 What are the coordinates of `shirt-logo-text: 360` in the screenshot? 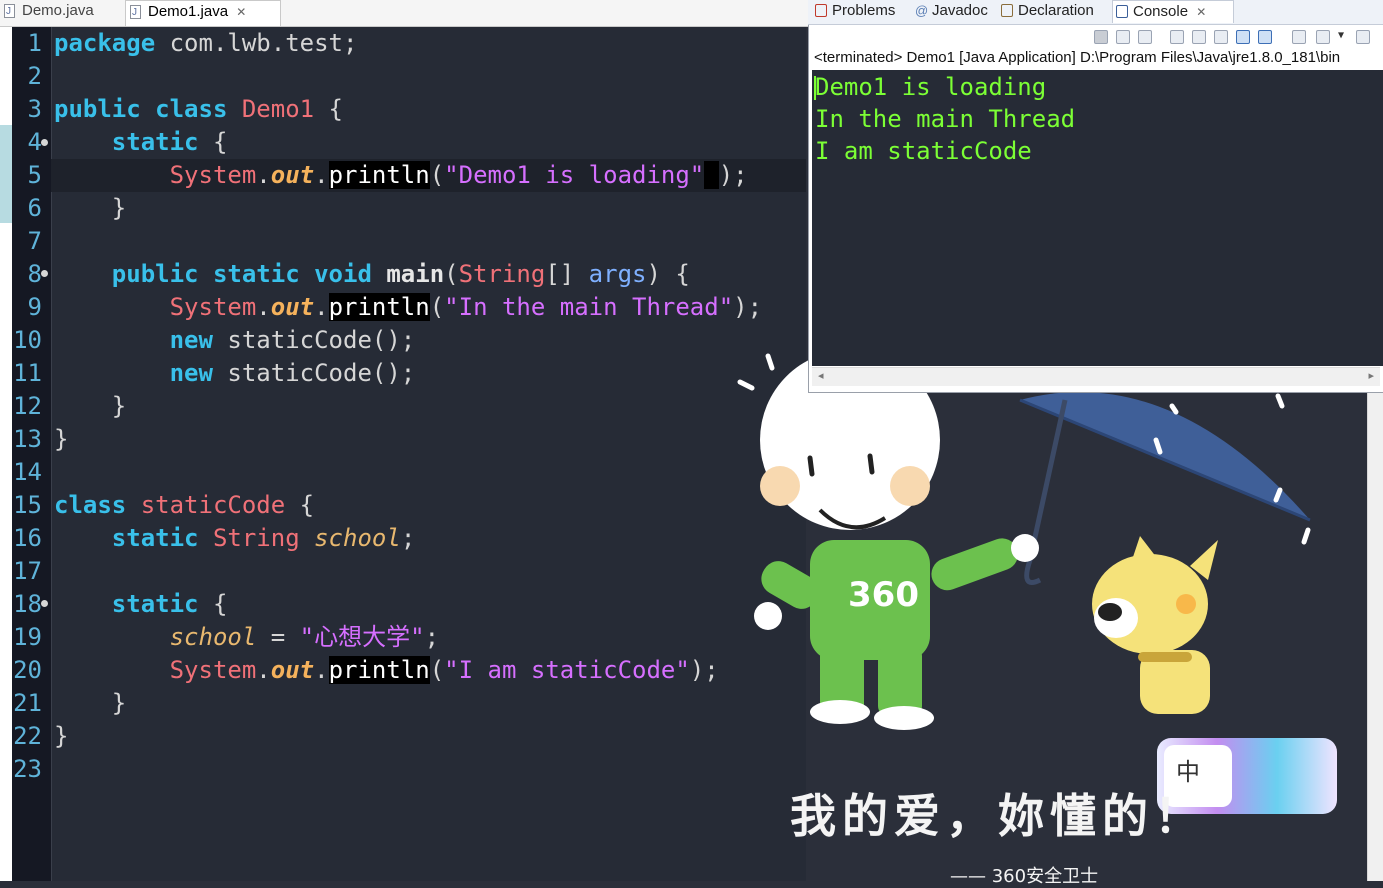 It's located at (883, 595).